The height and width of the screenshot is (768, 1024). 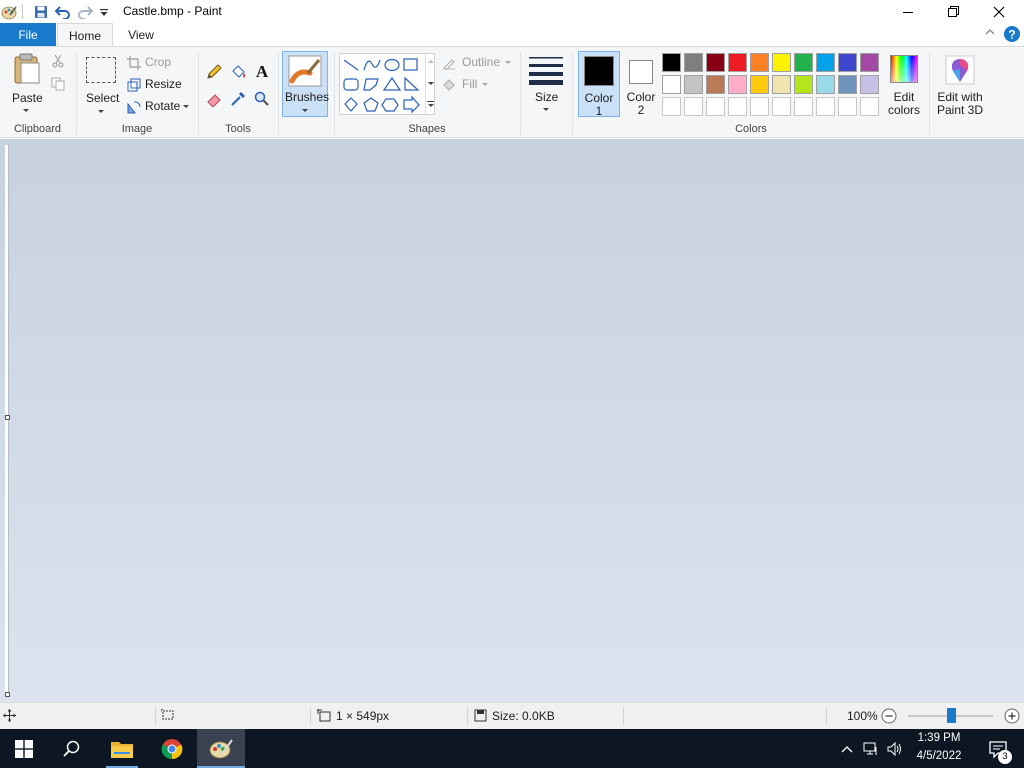 What do you see at coordinates (572, 93) in the screenshot?
I see `separator` at bounding box center [572, 93].